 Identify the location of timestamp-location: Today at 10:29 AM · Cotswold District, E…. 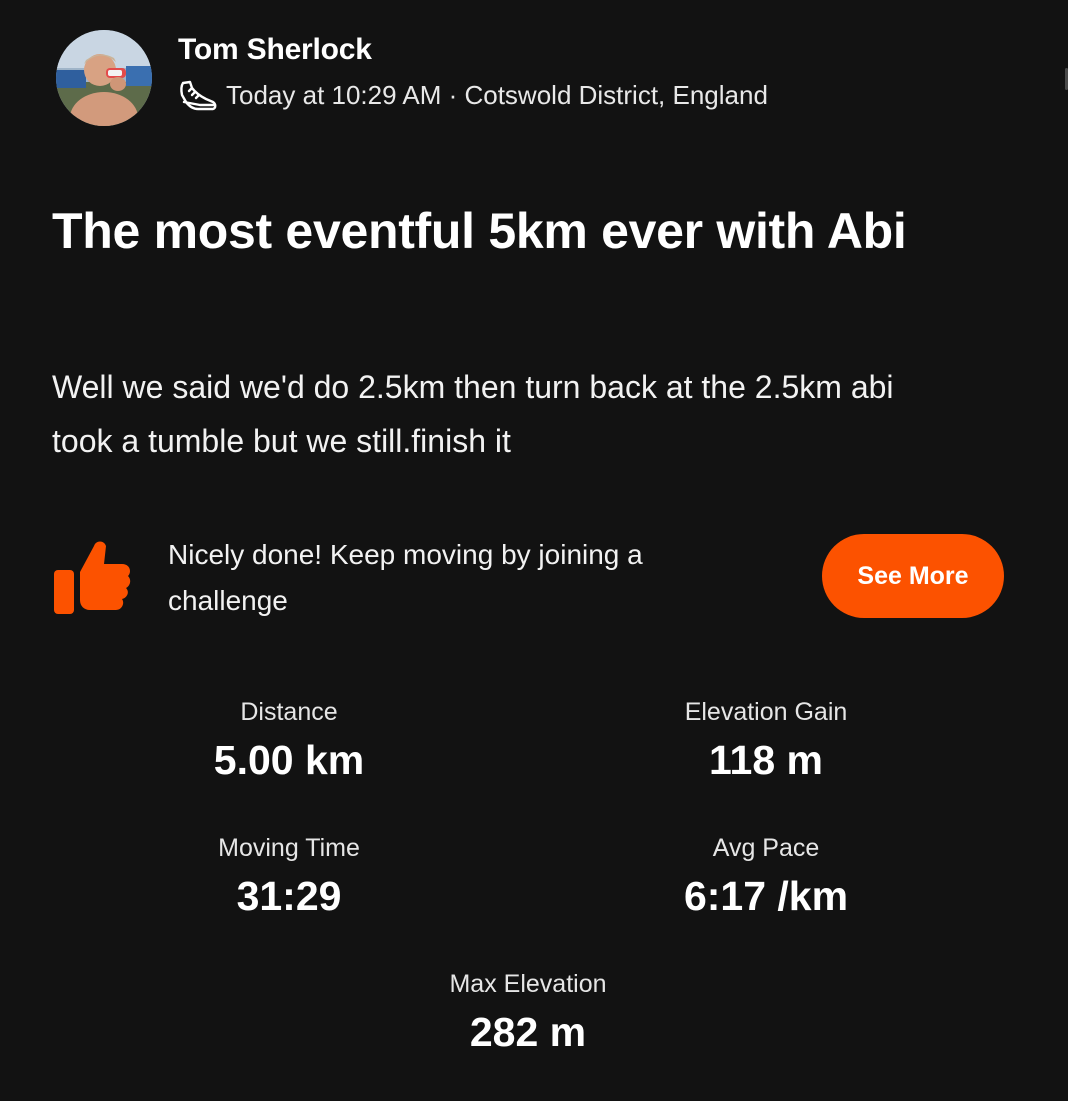
(497, 95).